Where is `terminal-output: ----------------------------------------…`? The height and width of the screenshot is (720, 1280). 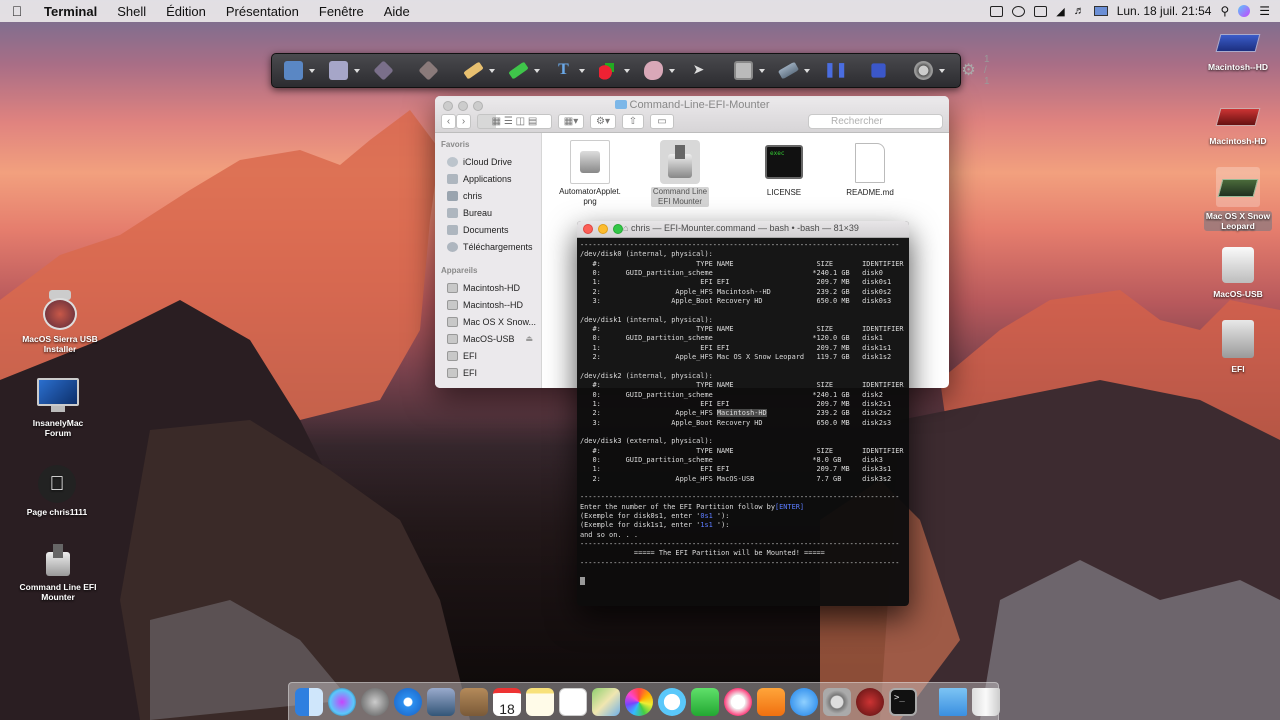 terminal-output: ----------------------------------------… is located at coordinates (743, 412).